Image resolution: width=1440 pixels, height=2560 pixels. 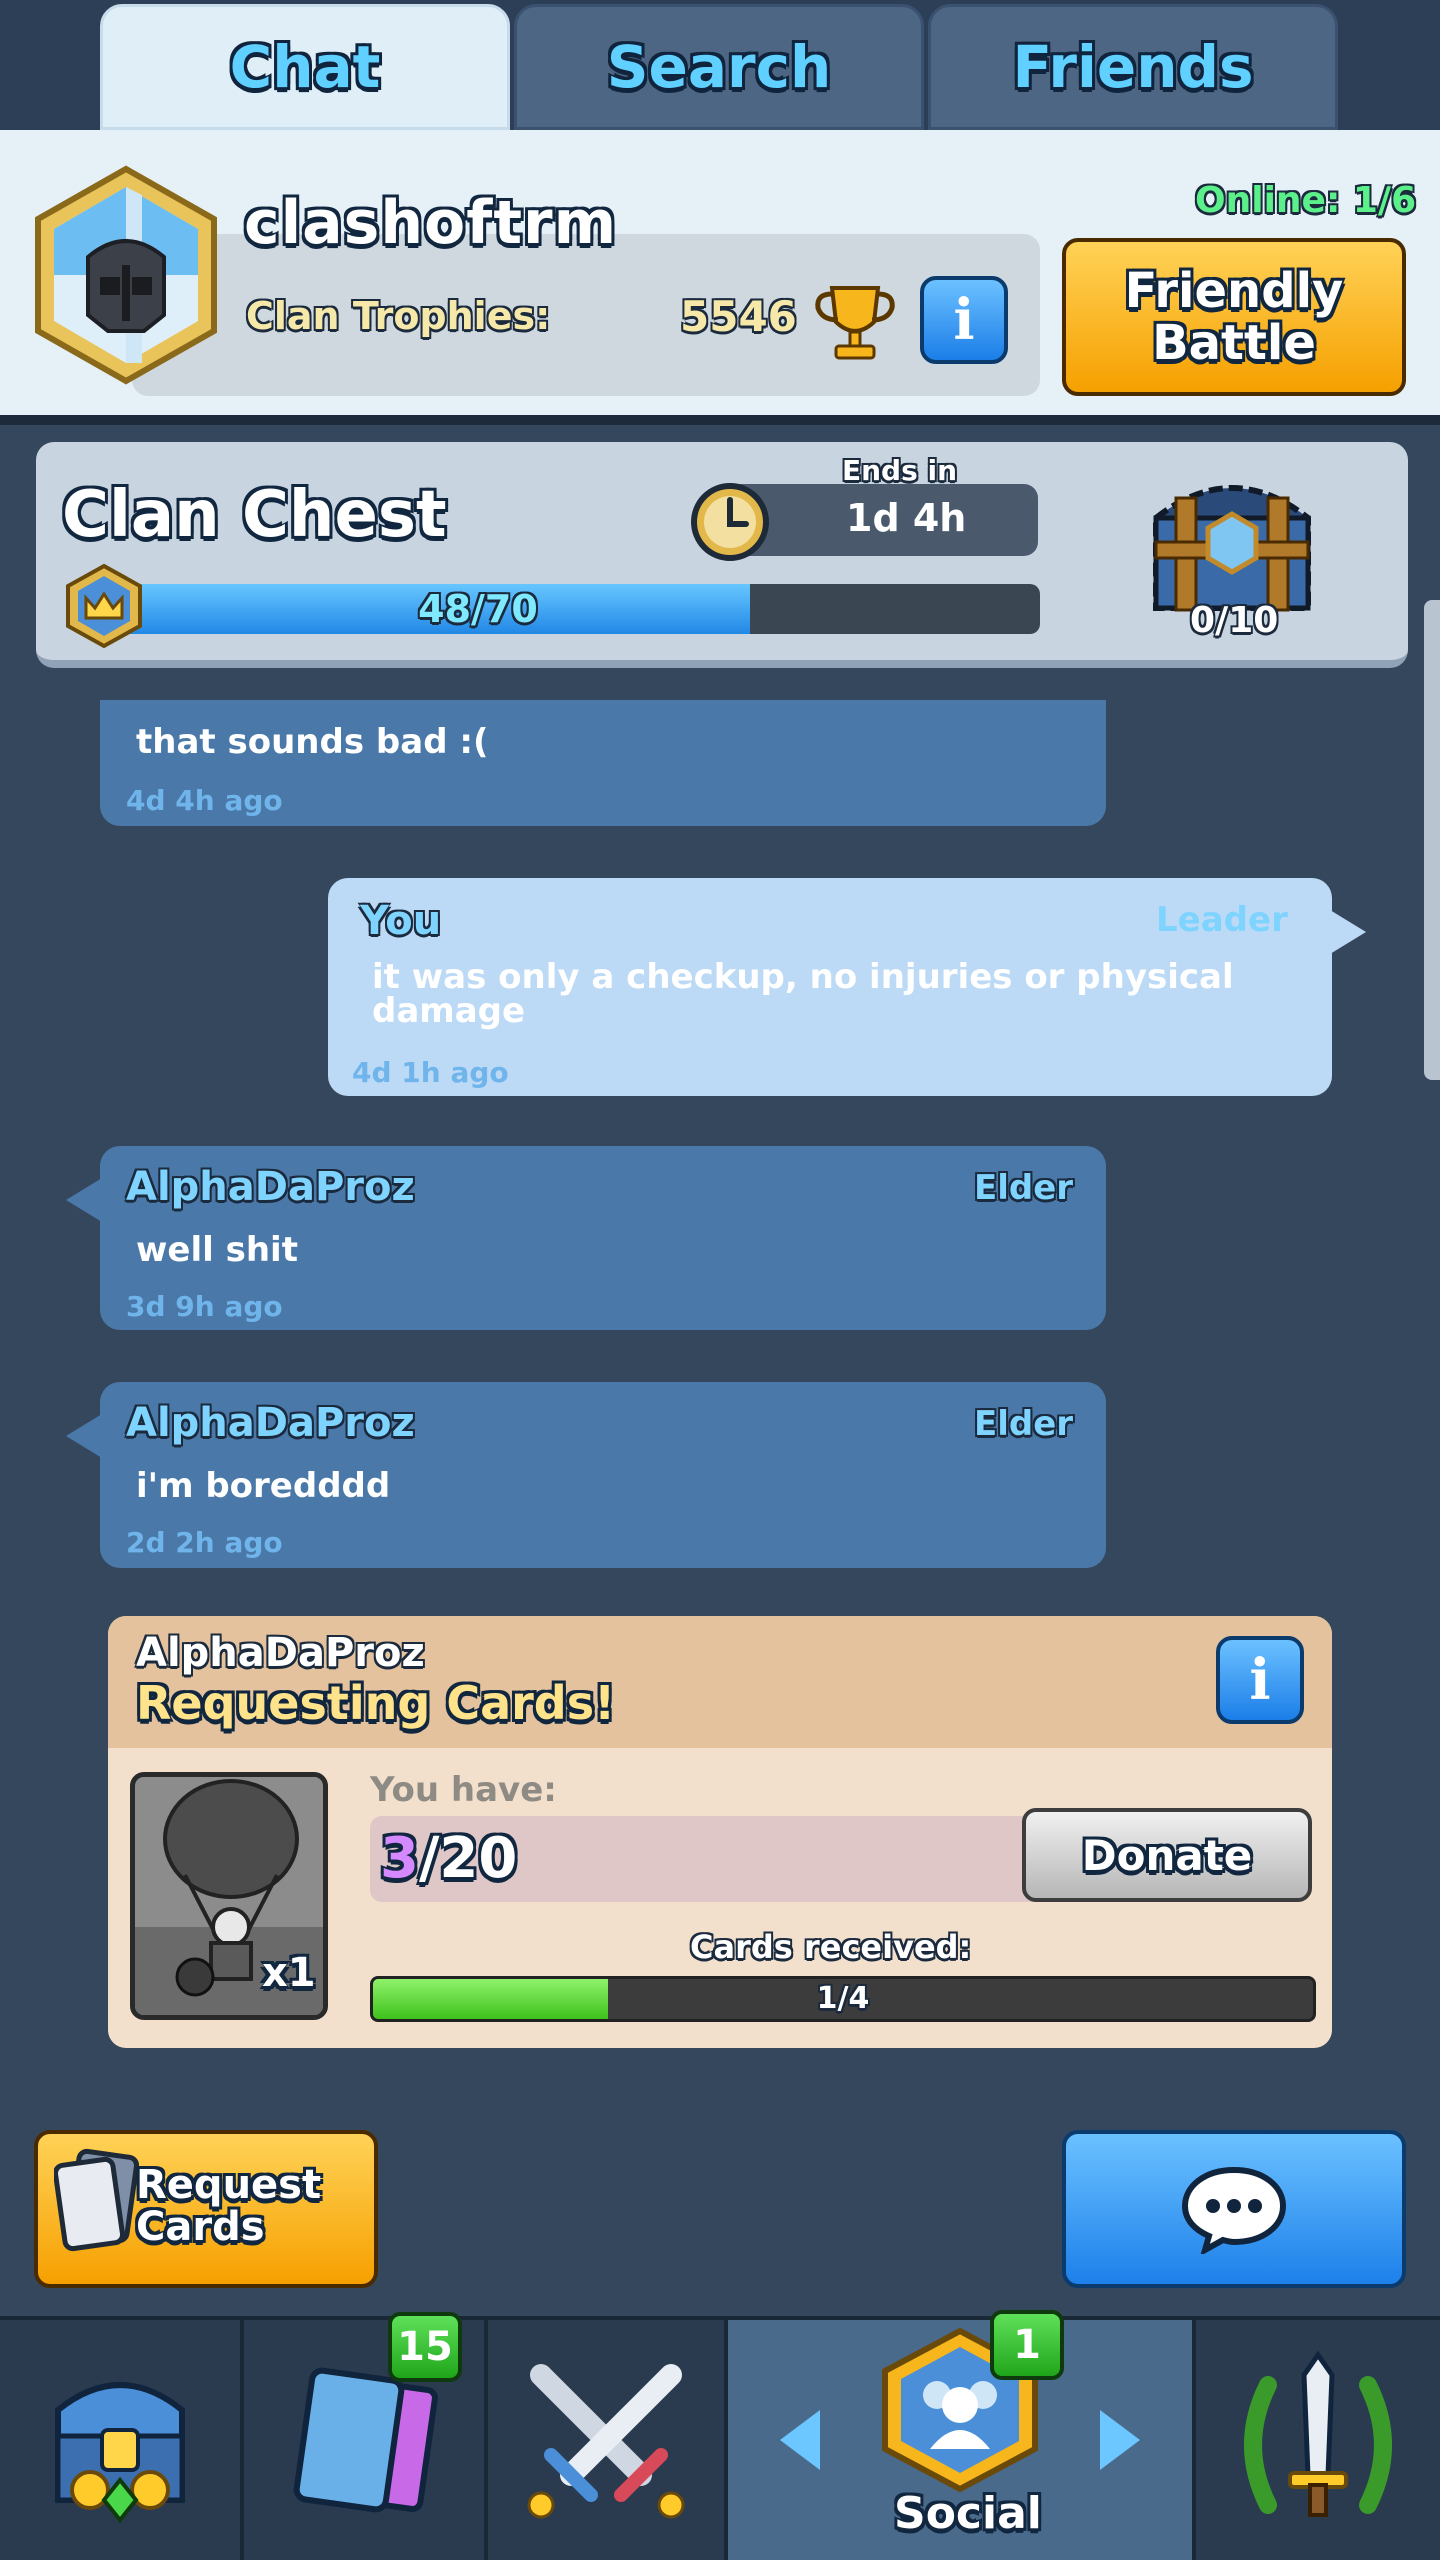 I want to click on open-chat-button, so click(x=1234, y=2209).